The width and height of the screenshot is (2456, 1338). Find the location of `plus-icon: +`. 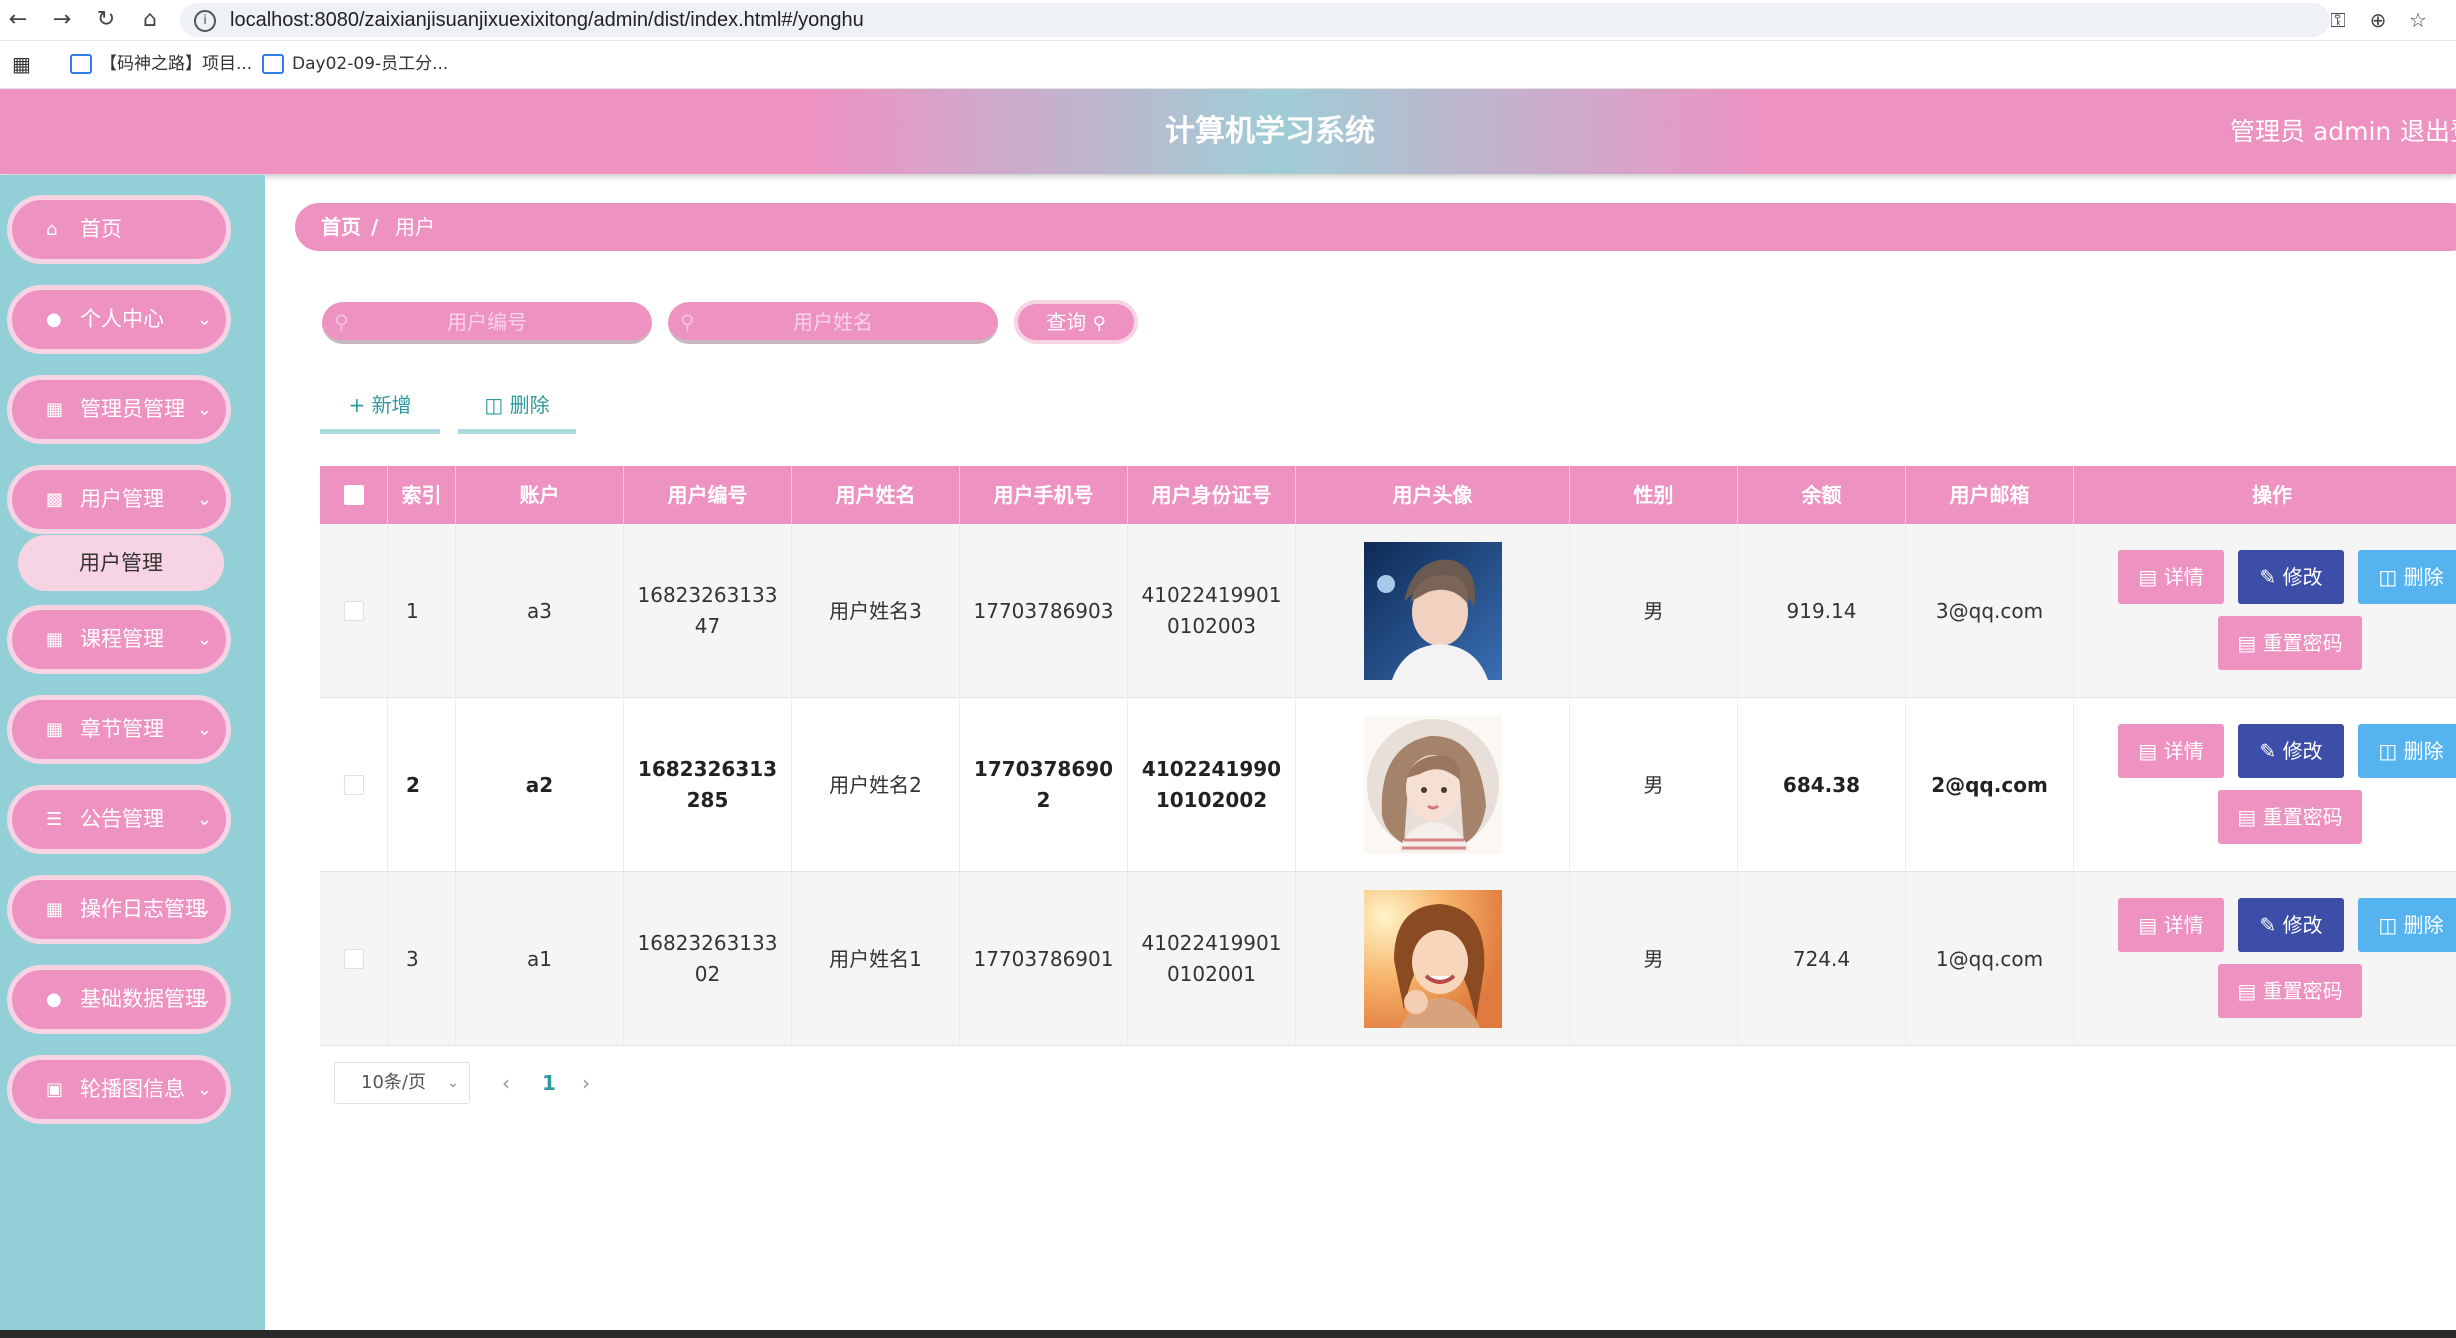

plus-icon: + is located at coordinates (357, 405).